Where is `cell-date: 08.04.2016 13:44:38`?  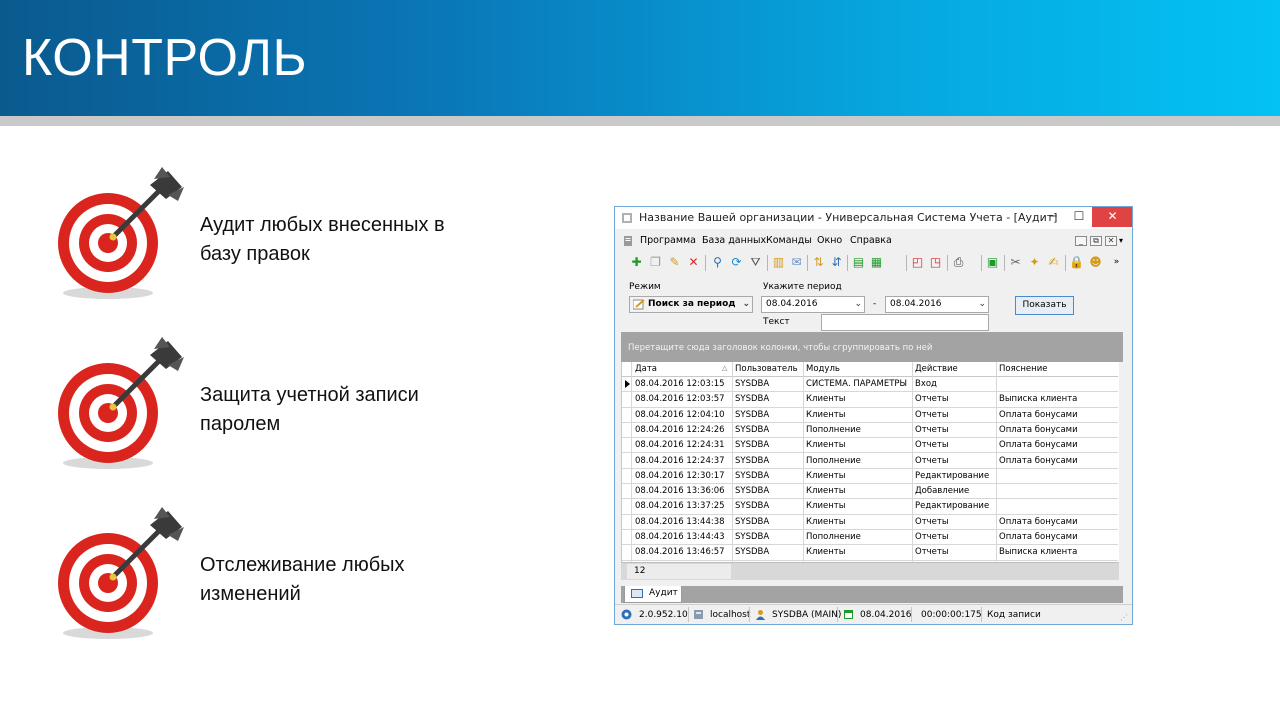 cell-date: 08.04.2016 13:44:38 is located at coordinates (680, 521).